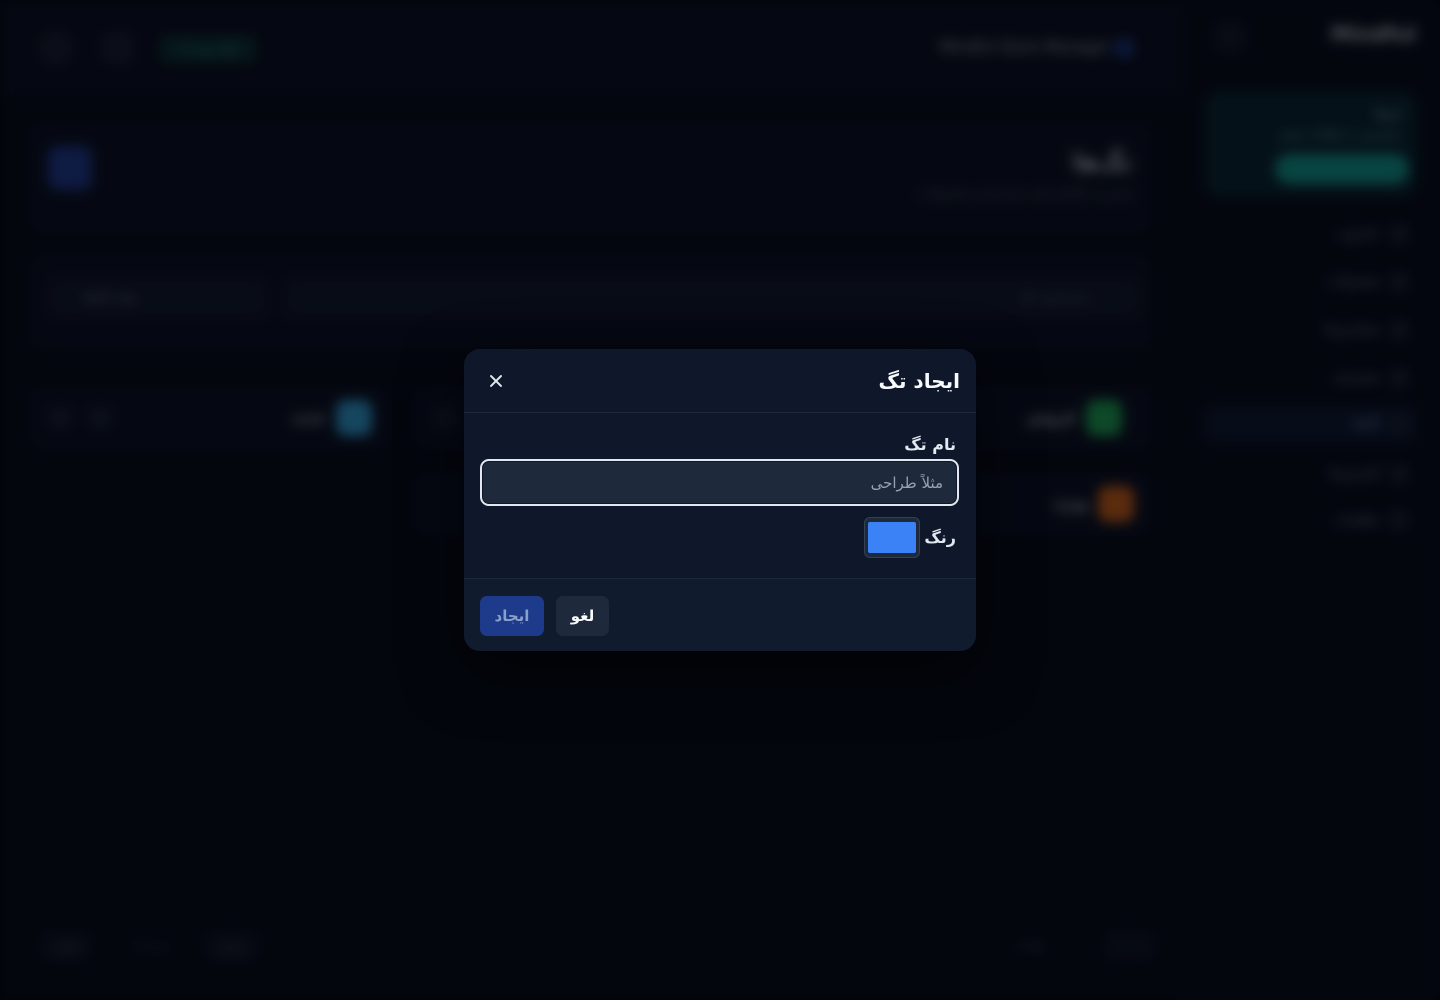  I want to click on tag-name-input, so click(719, 482).